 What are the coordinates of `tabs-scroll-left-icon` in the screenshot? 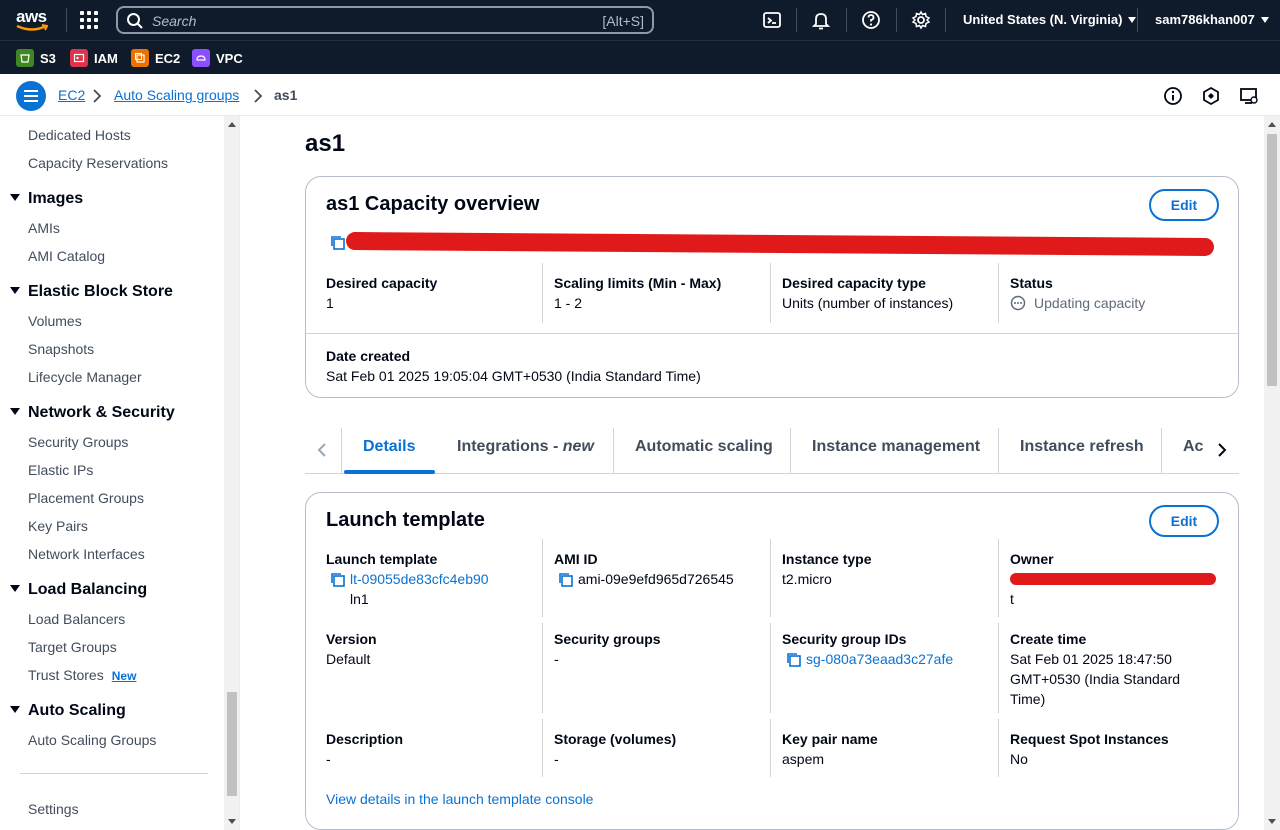 It's located at (322, 450).